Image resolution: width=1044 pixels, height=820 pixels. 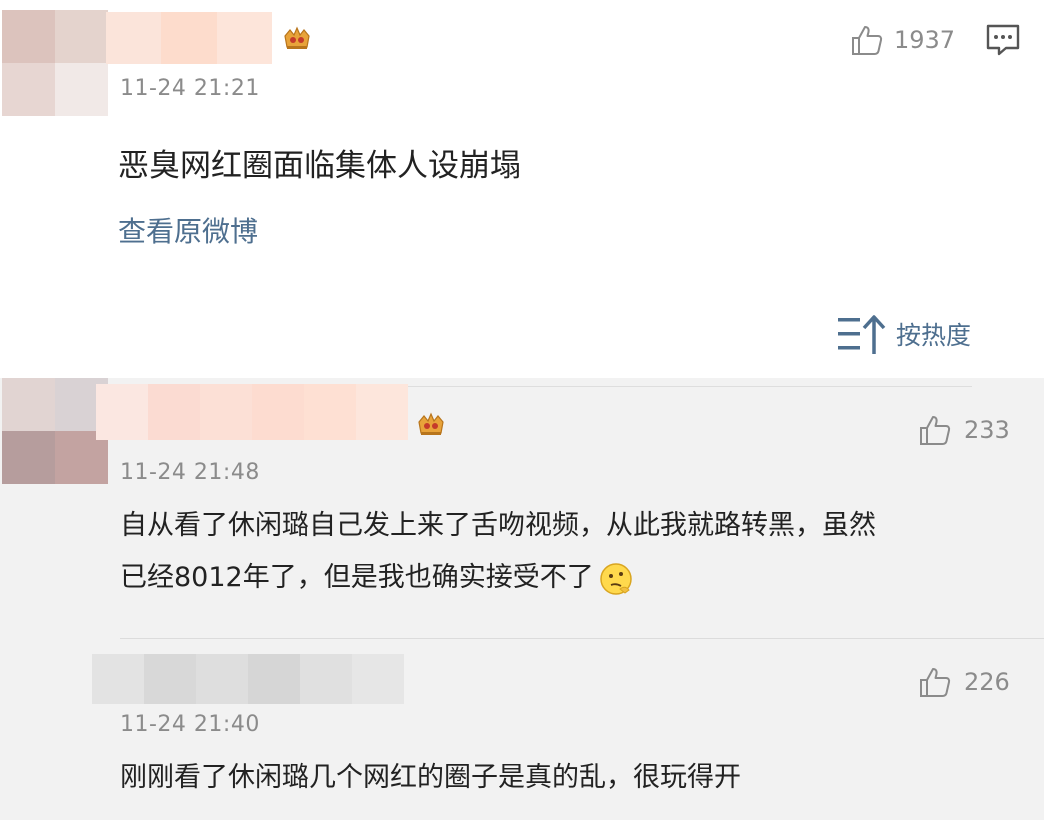 I want to click on comment-like-count: 233, so click(x=987, y=430).